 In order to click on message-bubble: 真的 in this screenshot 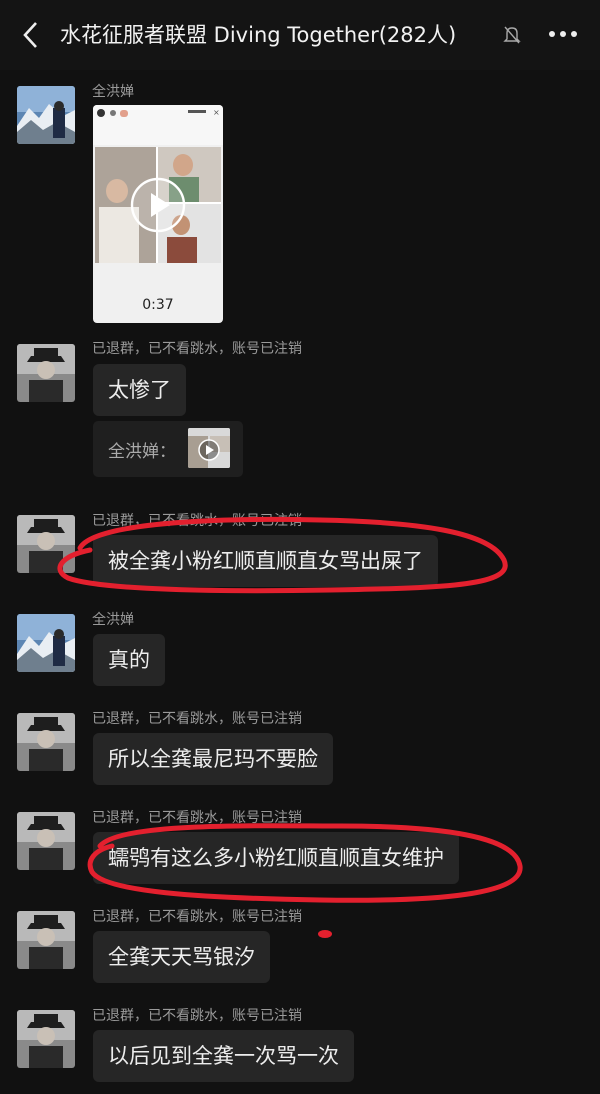, I will do `click(129, 660)`.